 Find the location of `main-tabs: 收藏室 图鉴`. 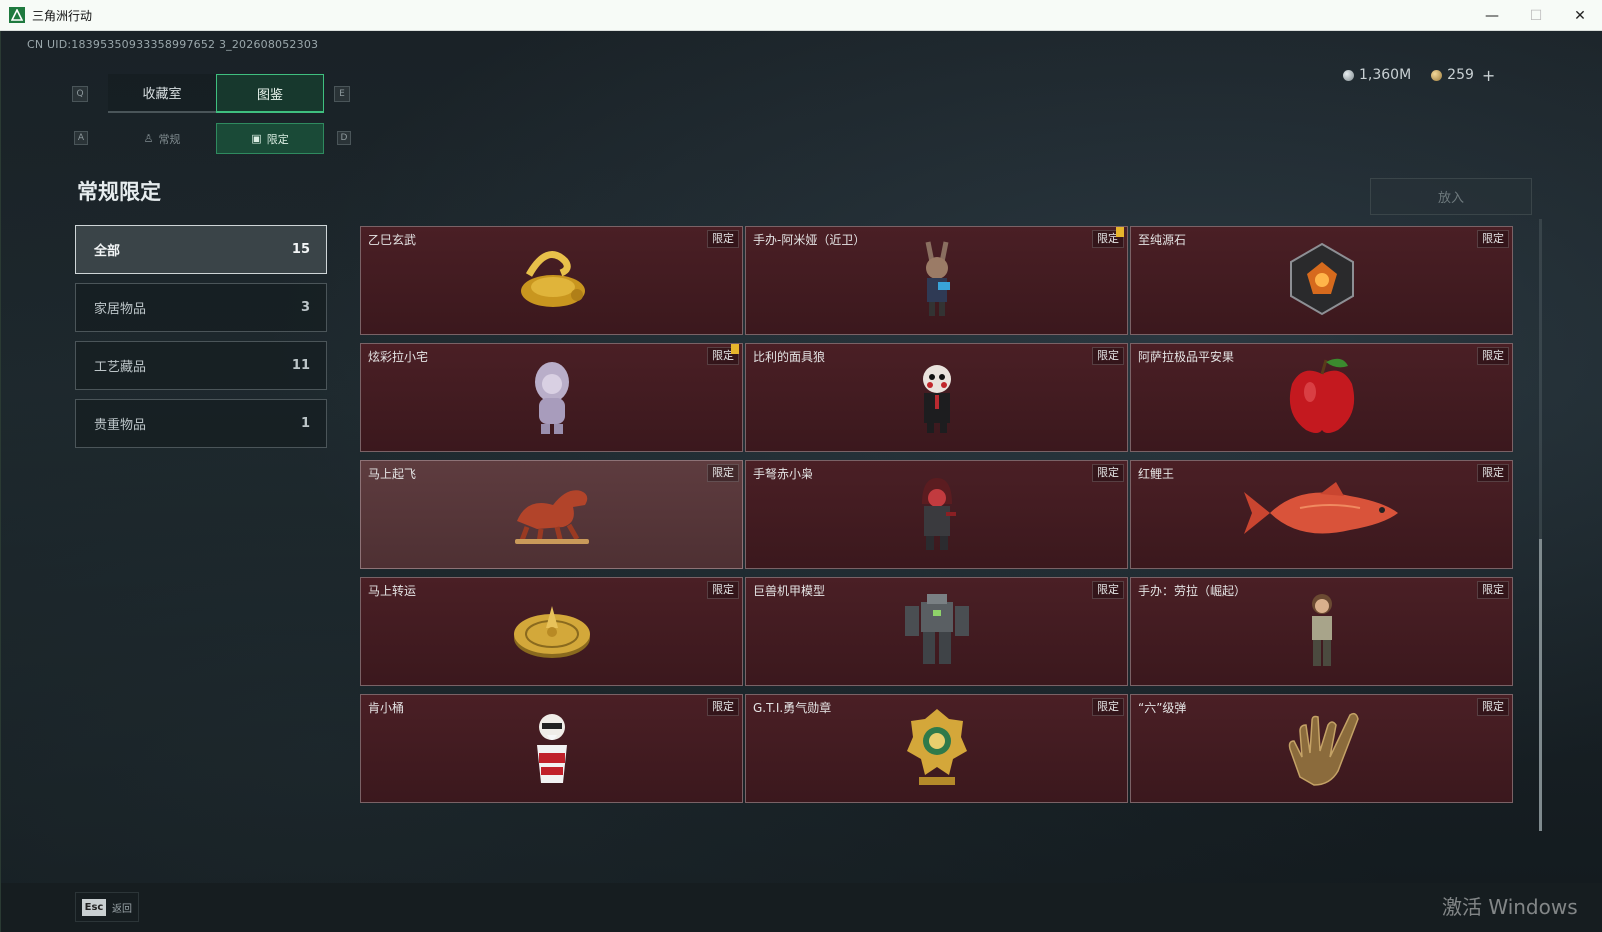

main-tabs: 收藏室 图鉴 is located at coordinates (216, 93).